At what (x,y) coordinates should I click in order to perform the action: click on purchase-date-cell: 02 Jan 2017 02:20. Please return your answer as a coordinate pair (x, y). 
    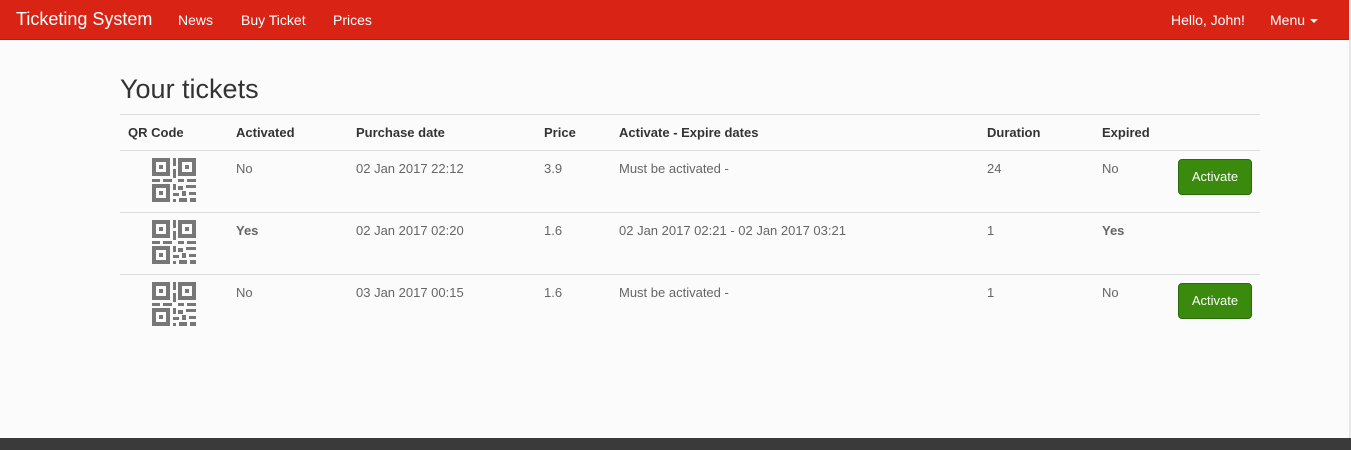
    Looking at the image, I should click on (442, 243).